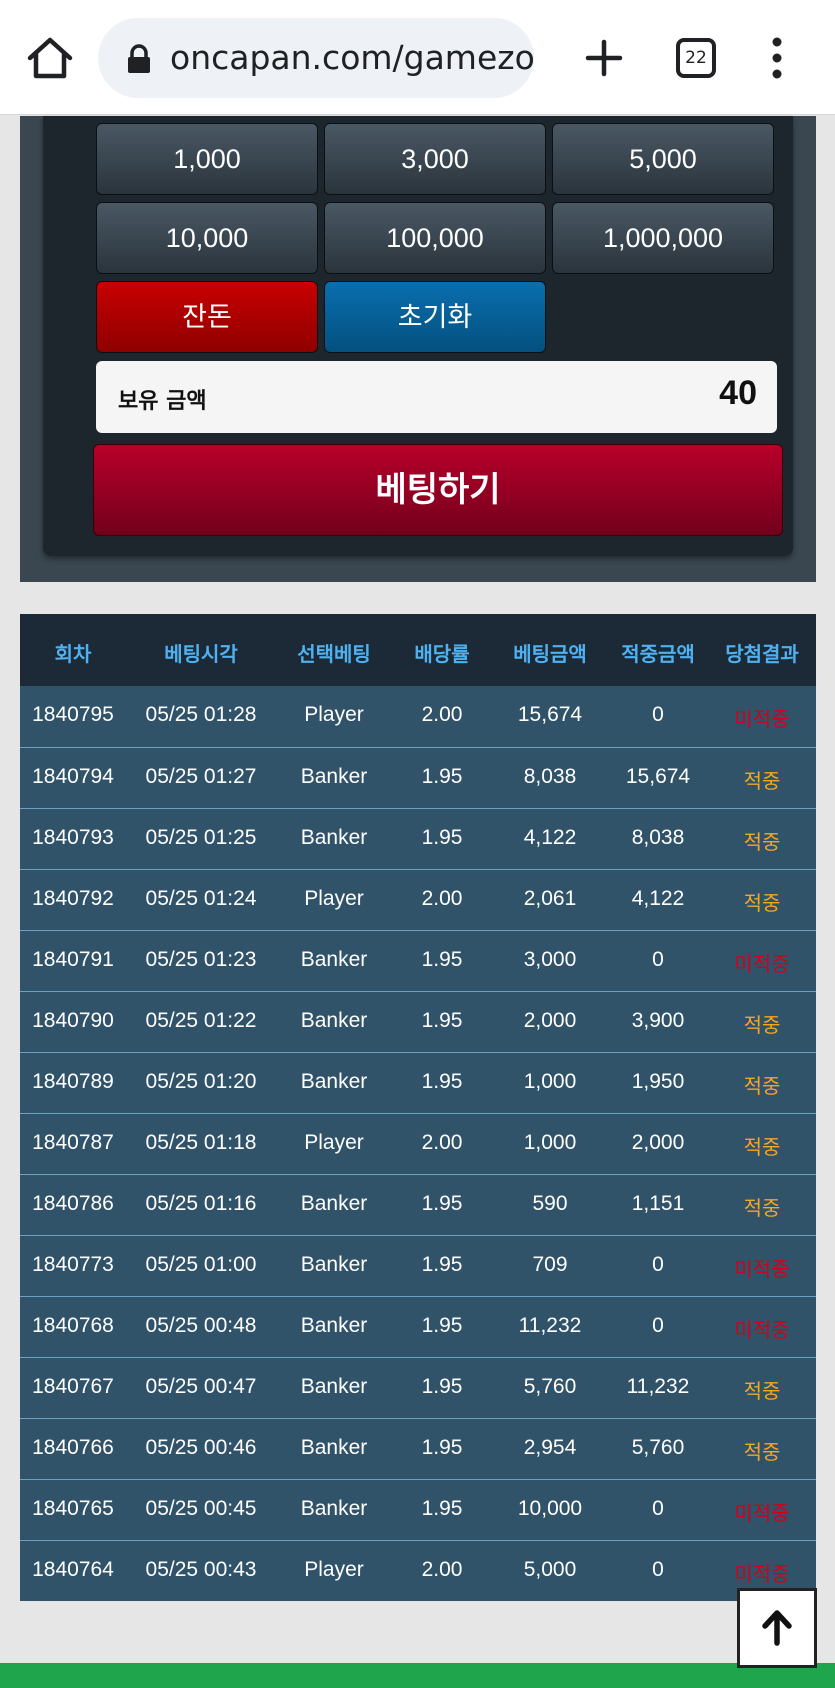 This screenshot has height=1688, width=835. What do you see at coordinates (550, 837) in the screenshot?
I see `cell-bet-amount: 4,122` at bounding box center [550, 837].